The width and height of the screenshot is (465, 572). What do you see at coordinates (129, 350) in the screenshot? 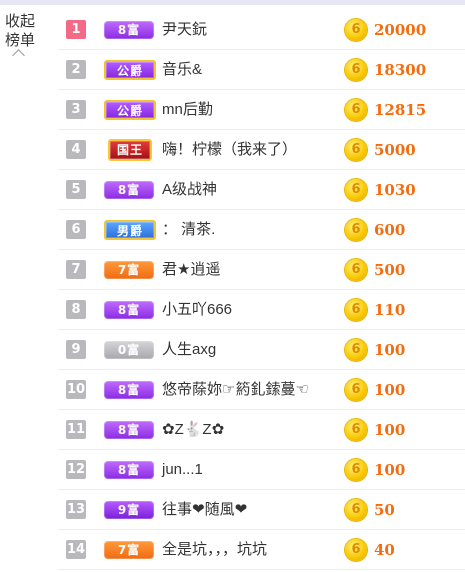
I see `level-badge: 0富` at bounding box center [129, 350].